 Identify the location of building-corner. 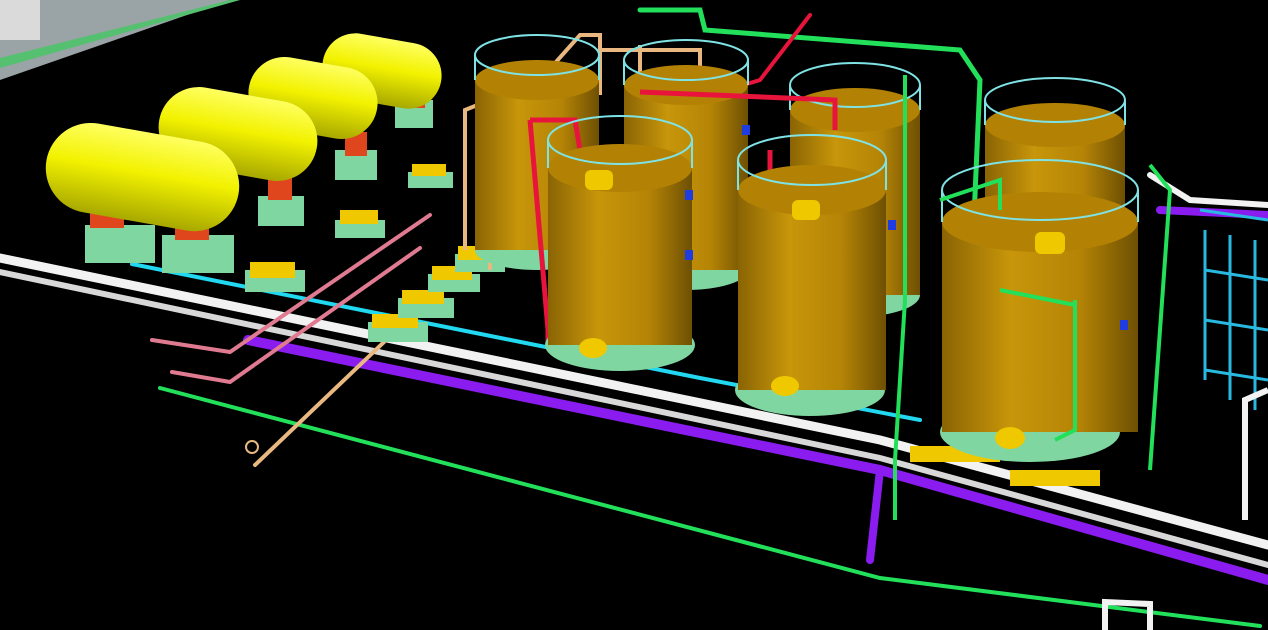
(20, 20).